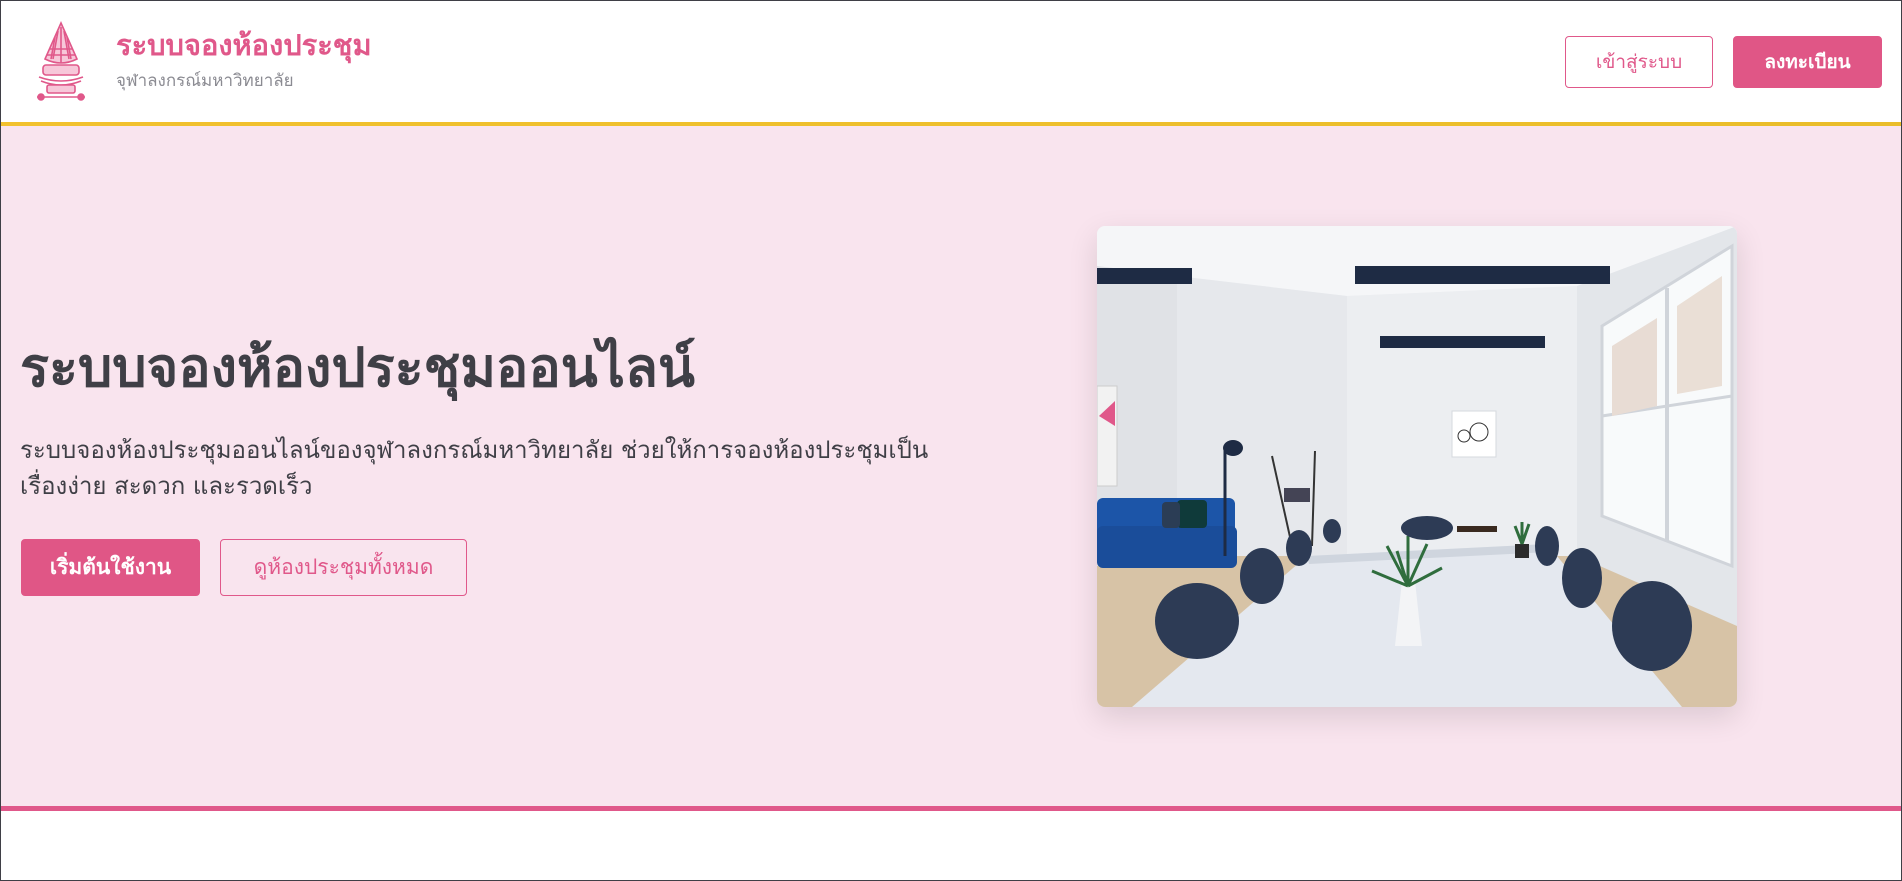  Describe the element at coordinates (951, 845) in the screenshot. I see `content-area` at that location.